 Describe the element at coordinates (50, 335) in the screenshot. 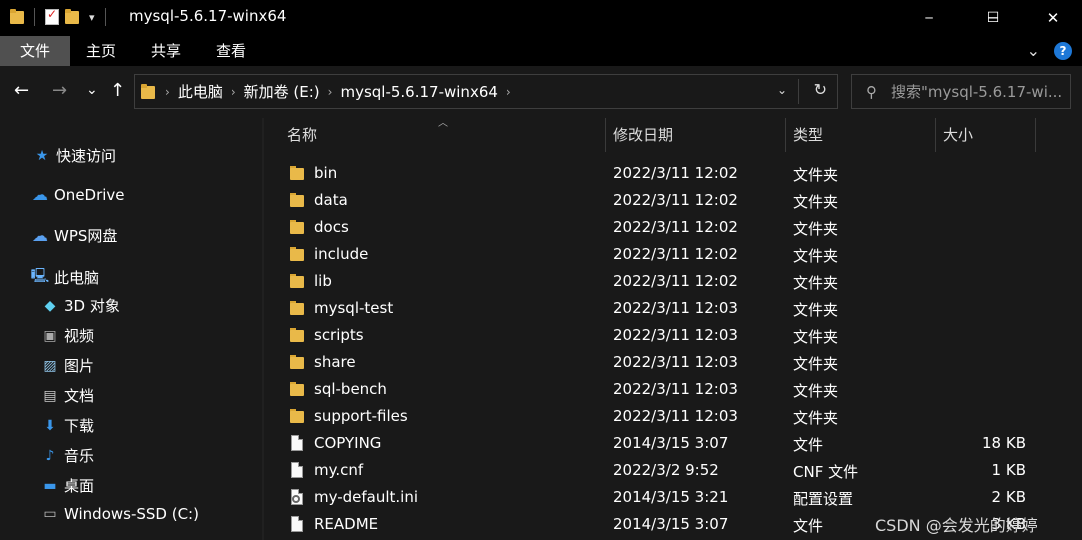

I see `video-icon: ▣` at that location.